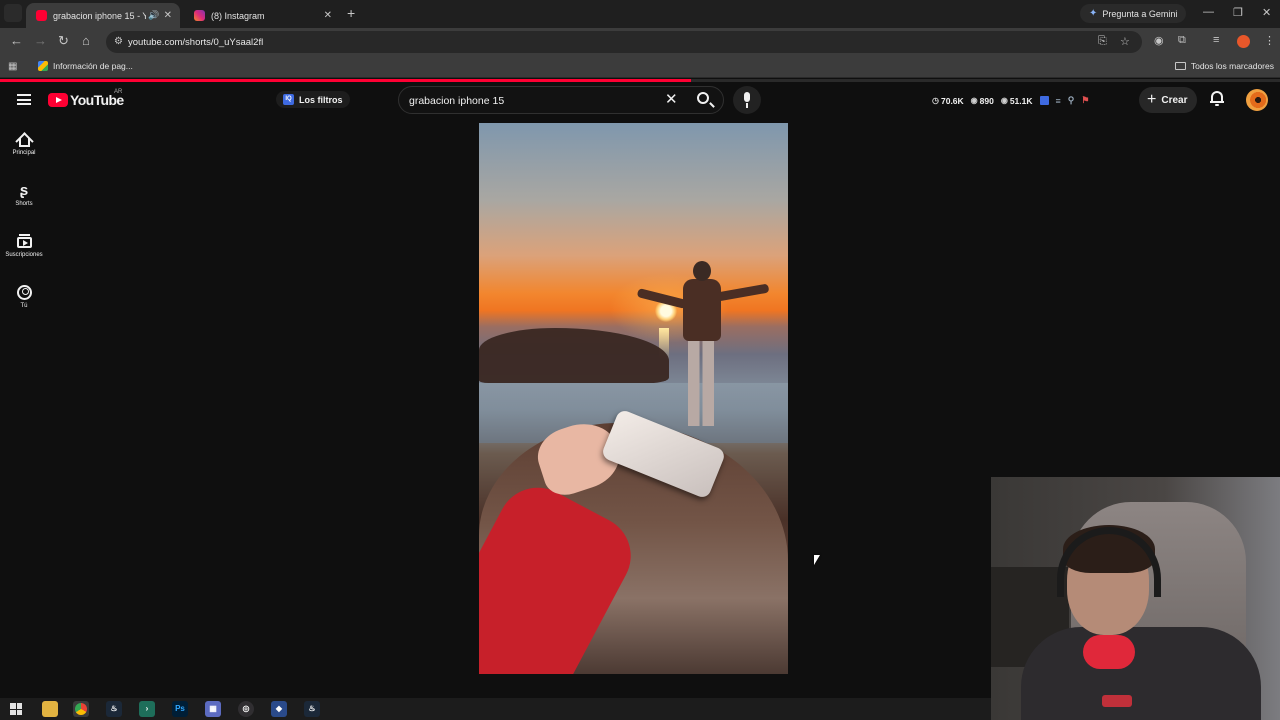 Image resolution: width=1280 pixels, height=720 pixels. I want to click on filters-label: Los filtros, so click(321, 99).